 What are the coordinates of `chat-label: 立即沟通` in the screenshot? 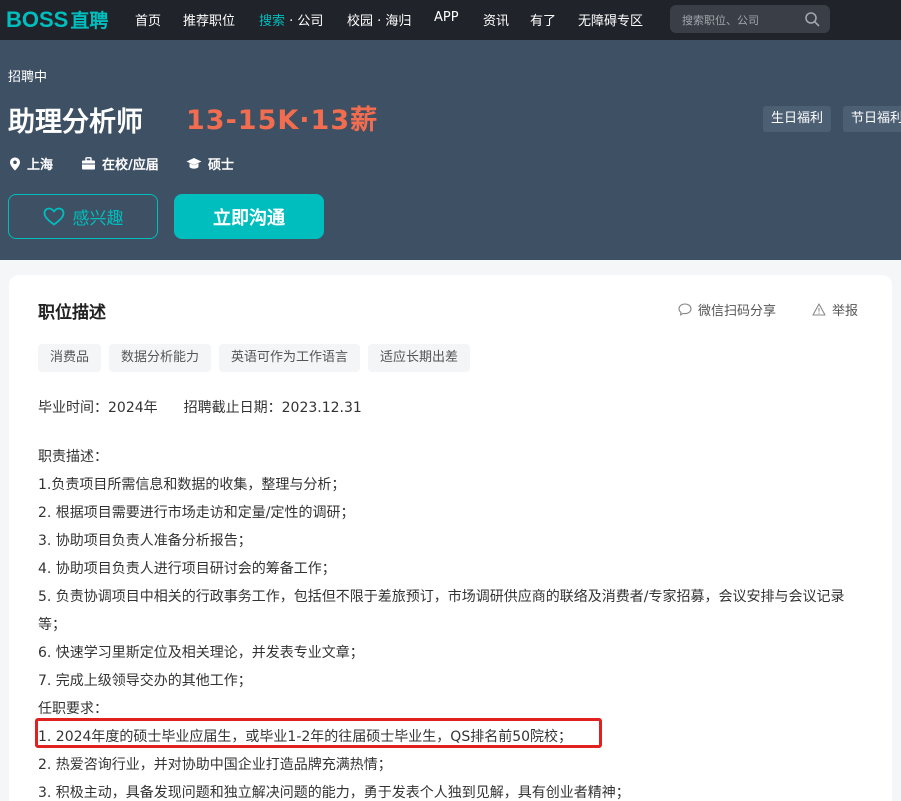 It's located at (249, 218).